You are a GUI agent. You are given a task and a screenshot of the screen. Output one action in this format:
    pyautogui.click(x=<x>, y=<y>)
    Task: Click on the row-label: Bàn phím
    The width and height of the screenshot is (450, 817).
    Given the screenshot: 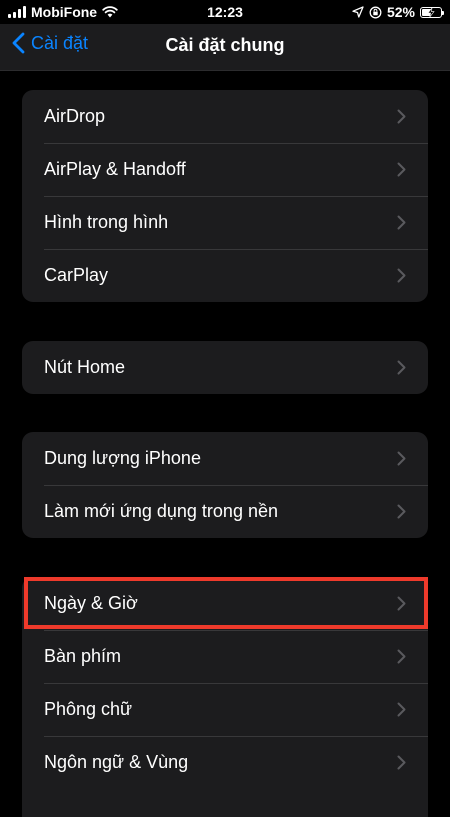 What is the action you would take?
    pyautogui.click(x=83, y=656)
    